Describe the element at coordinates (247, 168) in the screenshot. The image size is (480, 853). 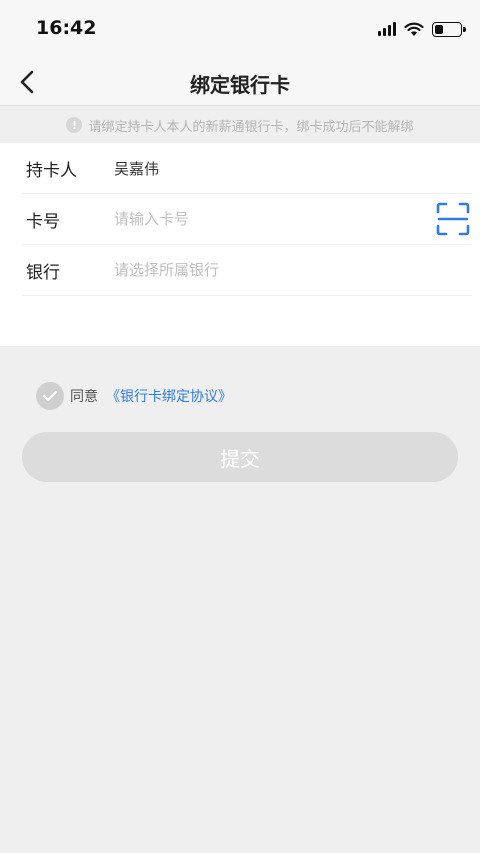
I see `holder-row: 持卡人 吴嘉伟` at that location.